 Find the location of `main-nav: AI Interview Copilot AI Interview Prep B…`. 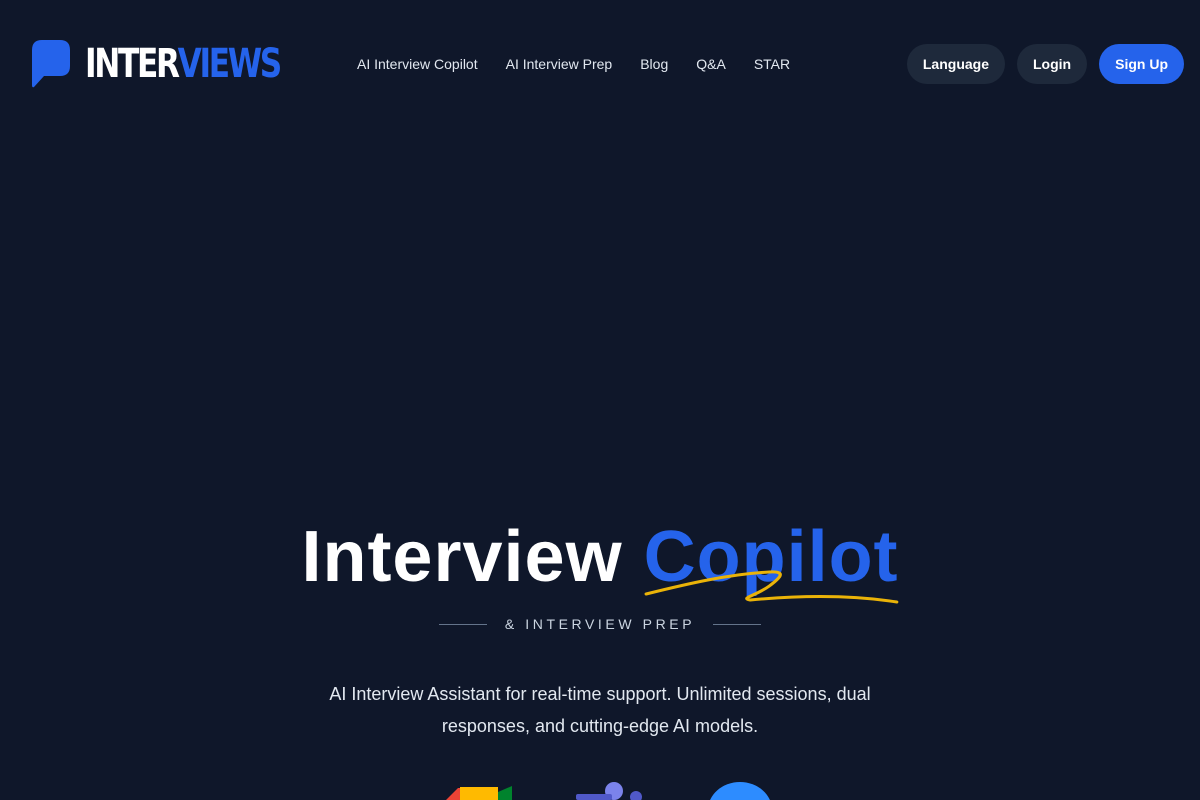

main-nav: AI Interview Copilot AI Interview Prep B… is located at coordinates (573, 64).